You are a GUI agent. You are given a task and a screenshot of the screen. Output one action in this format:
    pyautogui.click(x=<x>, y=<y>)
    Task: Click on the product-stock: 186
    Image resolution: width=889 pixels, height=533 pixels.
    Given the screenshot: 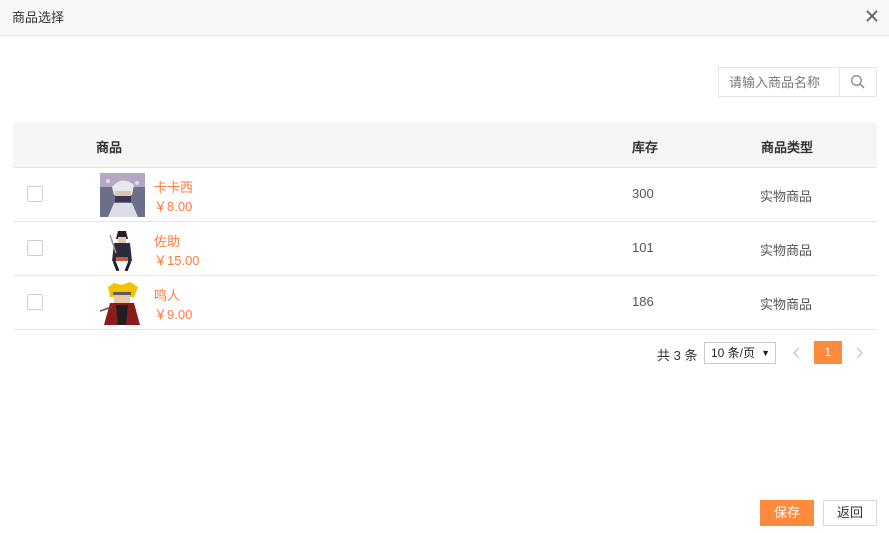 What is the action you would take?
    pyautogui.click(x=643, y=301)
    